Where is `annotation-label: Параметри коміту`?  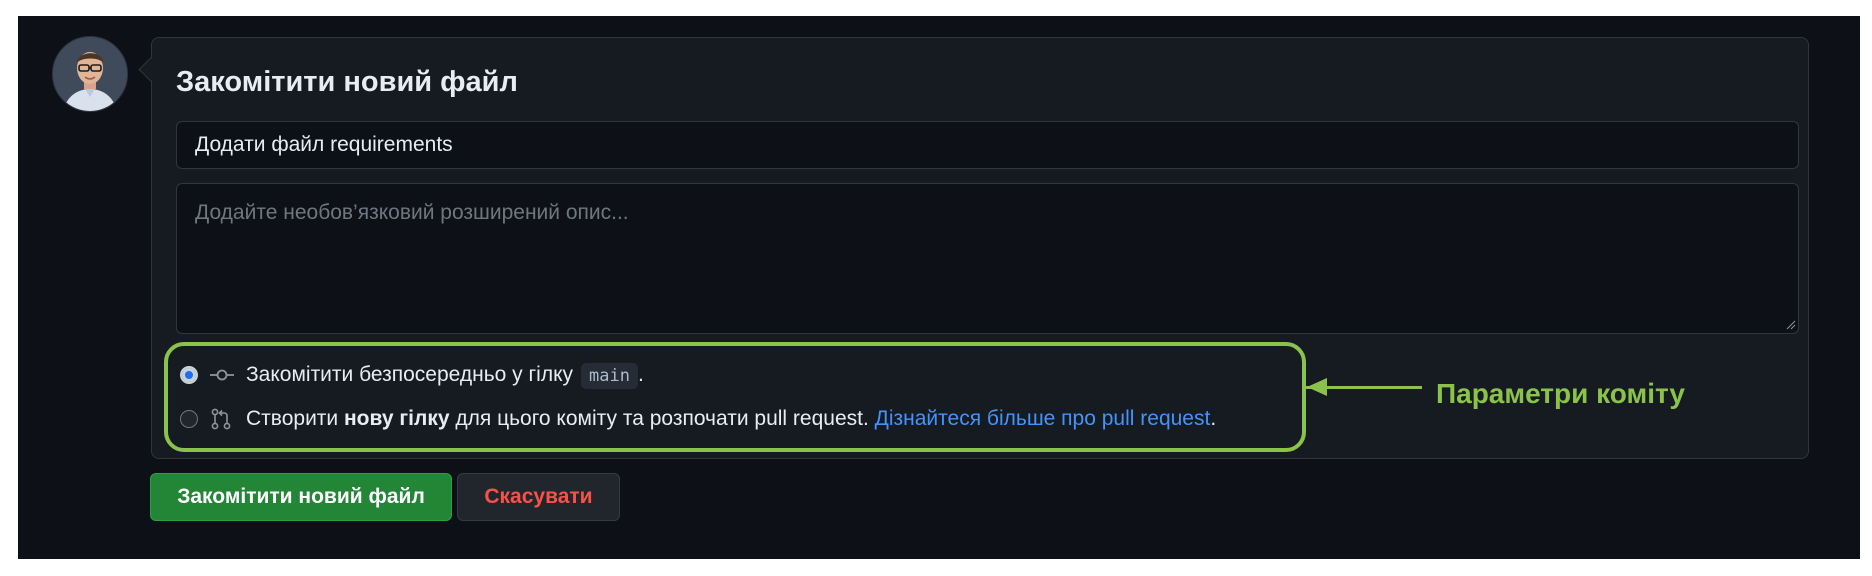
annotation-label: Параметри коміту is located at coordinates (1560, 393).